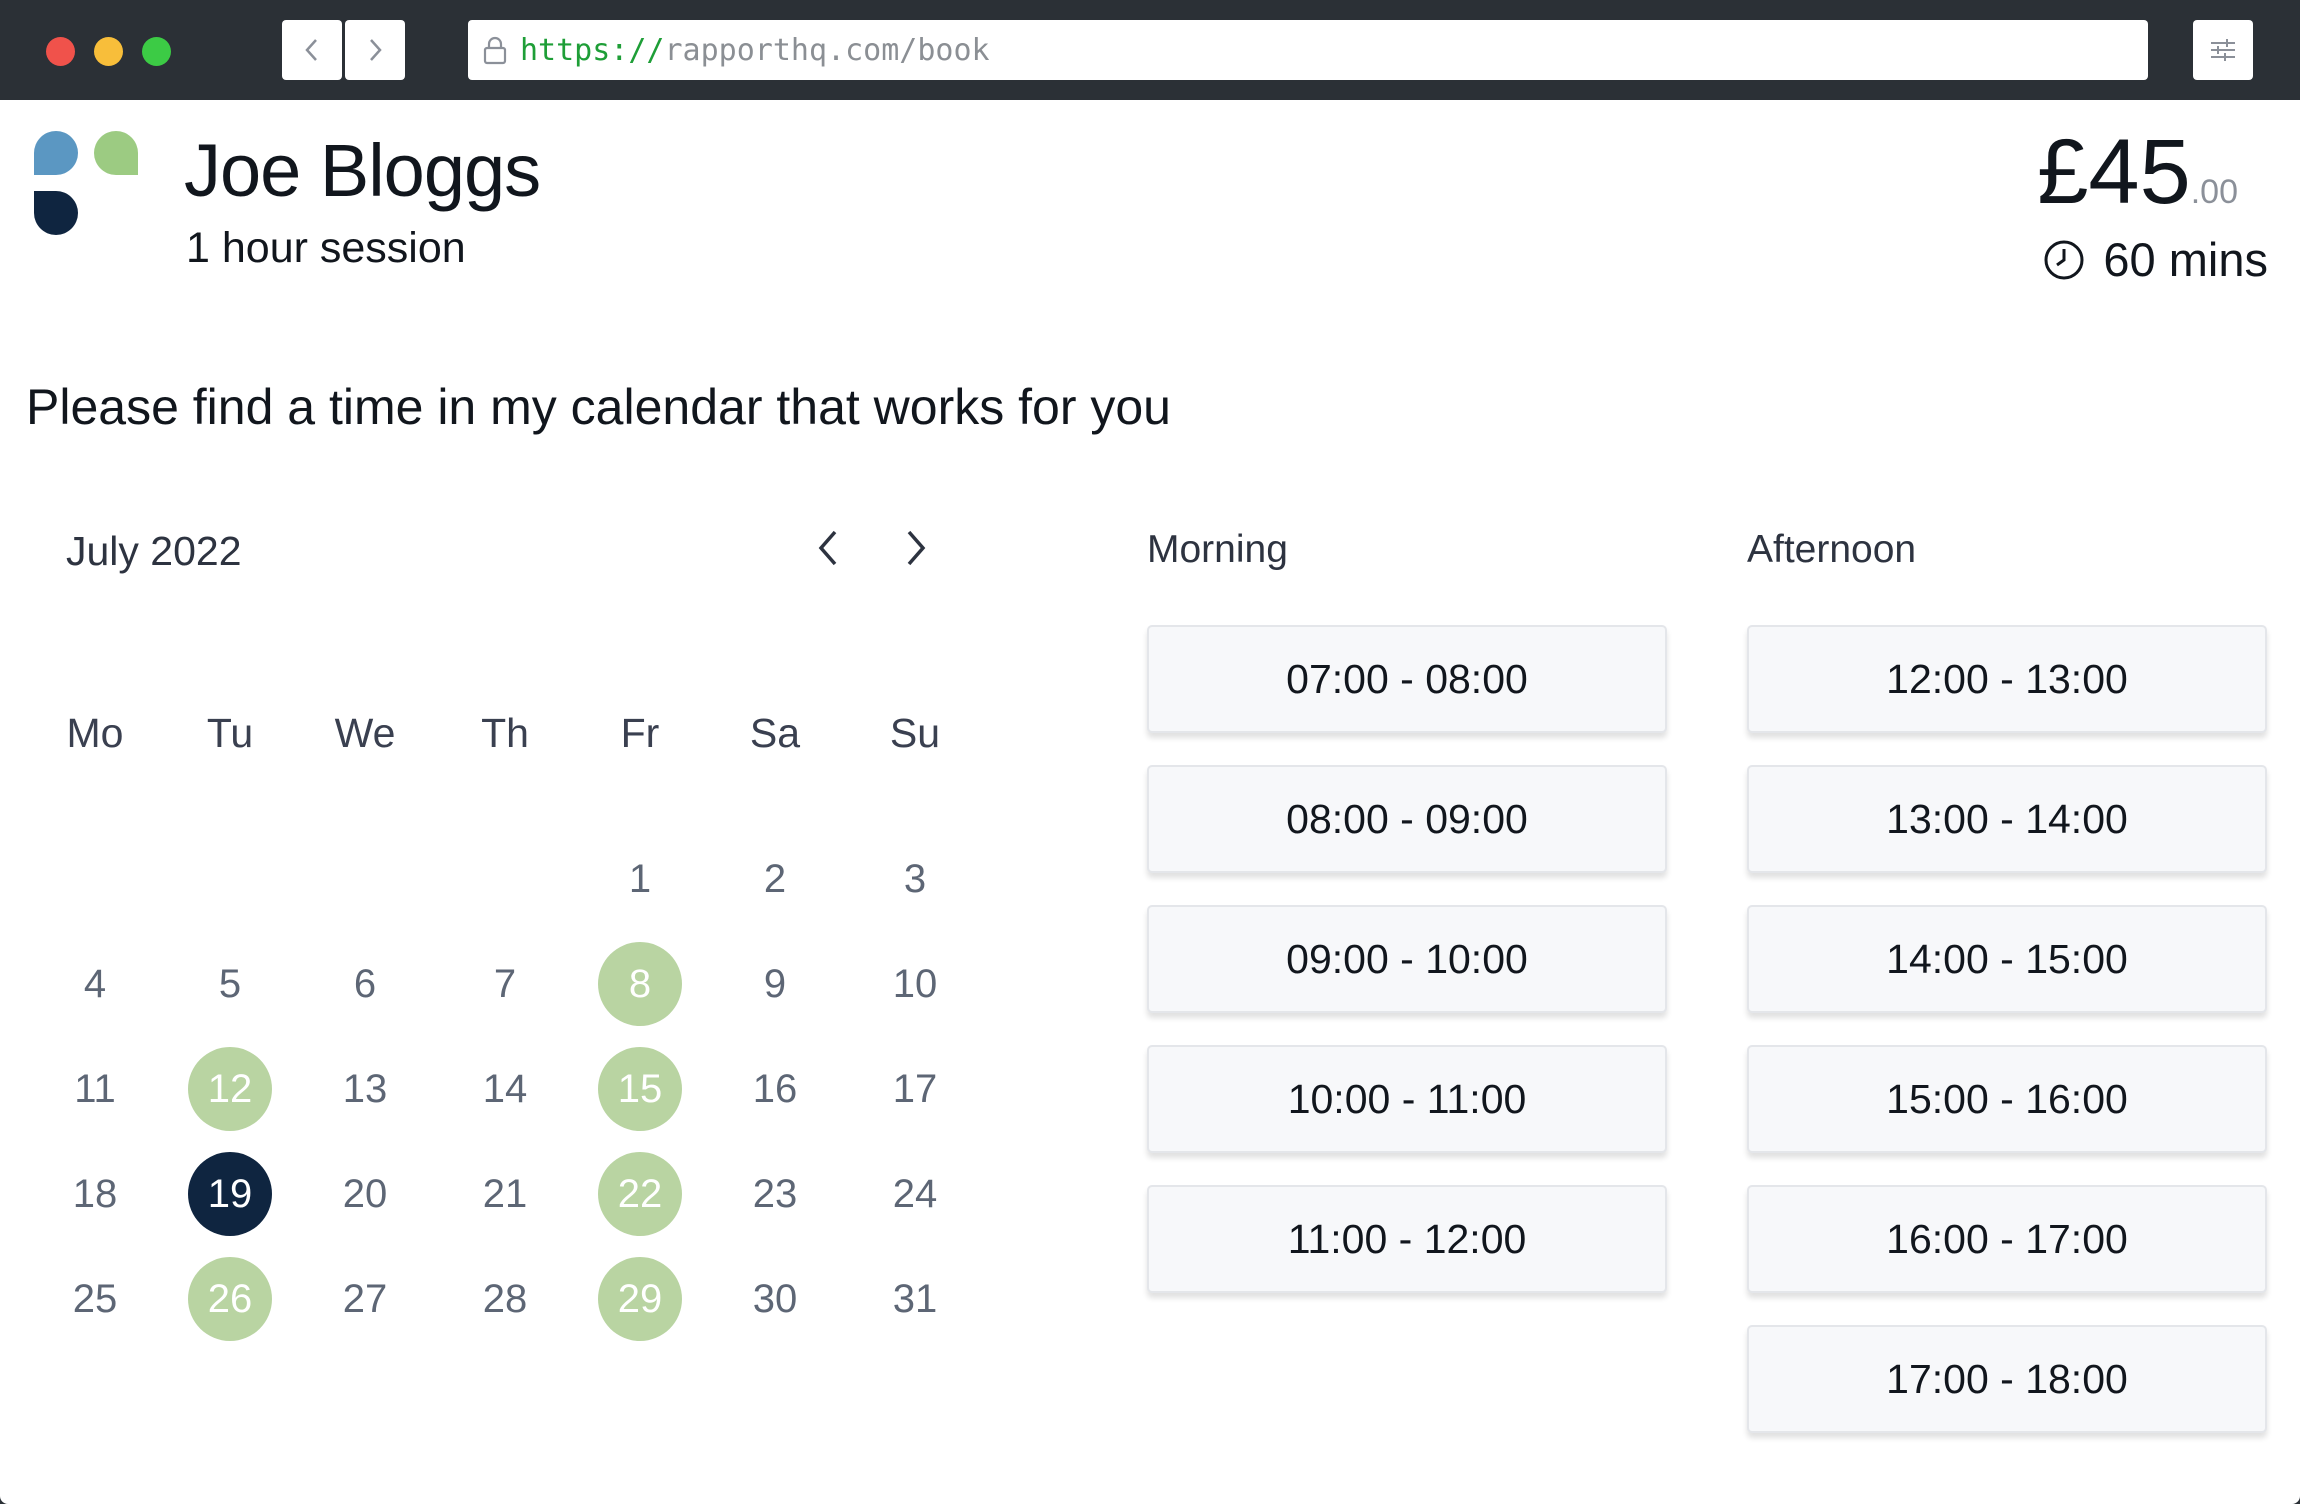 The height and width of the screenshot is (1504, 2300). Describe the element at coordinates (230, 1194) in the screenshot. I see `calendar-day-selected: 19` at that location.